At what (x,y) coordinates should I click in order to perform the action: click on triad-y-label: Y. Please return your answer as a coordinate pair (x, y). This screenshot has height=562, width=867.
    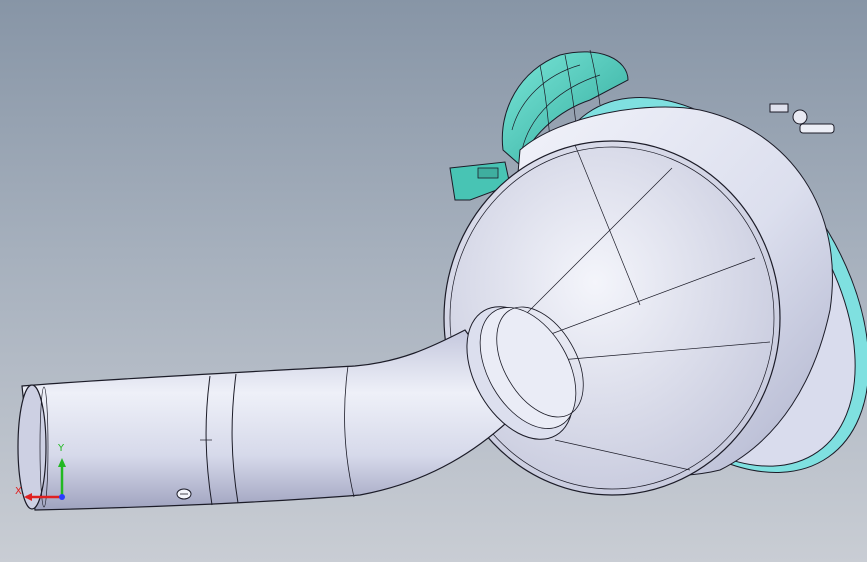
    Looking at the image, I should click on (61, 448).